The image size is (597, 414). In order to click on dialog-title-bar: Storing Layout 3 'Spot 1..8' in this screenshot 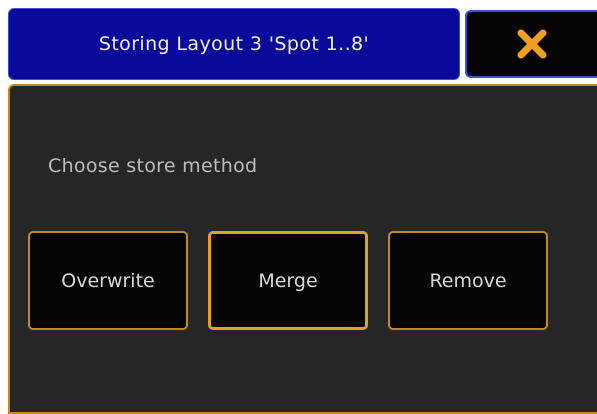, I will do `click(234, 44)`.